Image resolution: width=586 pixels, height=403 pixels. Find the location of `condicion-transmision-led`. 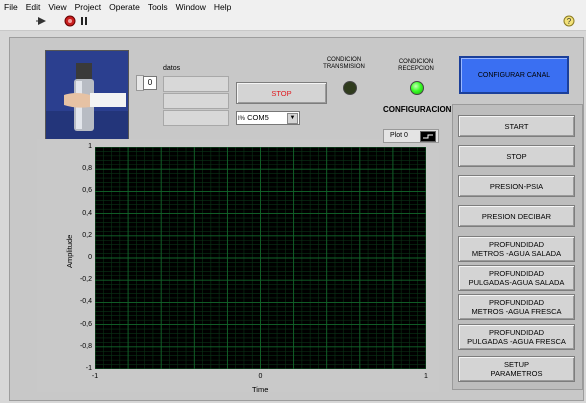

condicion-transmision-led is located at coordinates (350, 88).